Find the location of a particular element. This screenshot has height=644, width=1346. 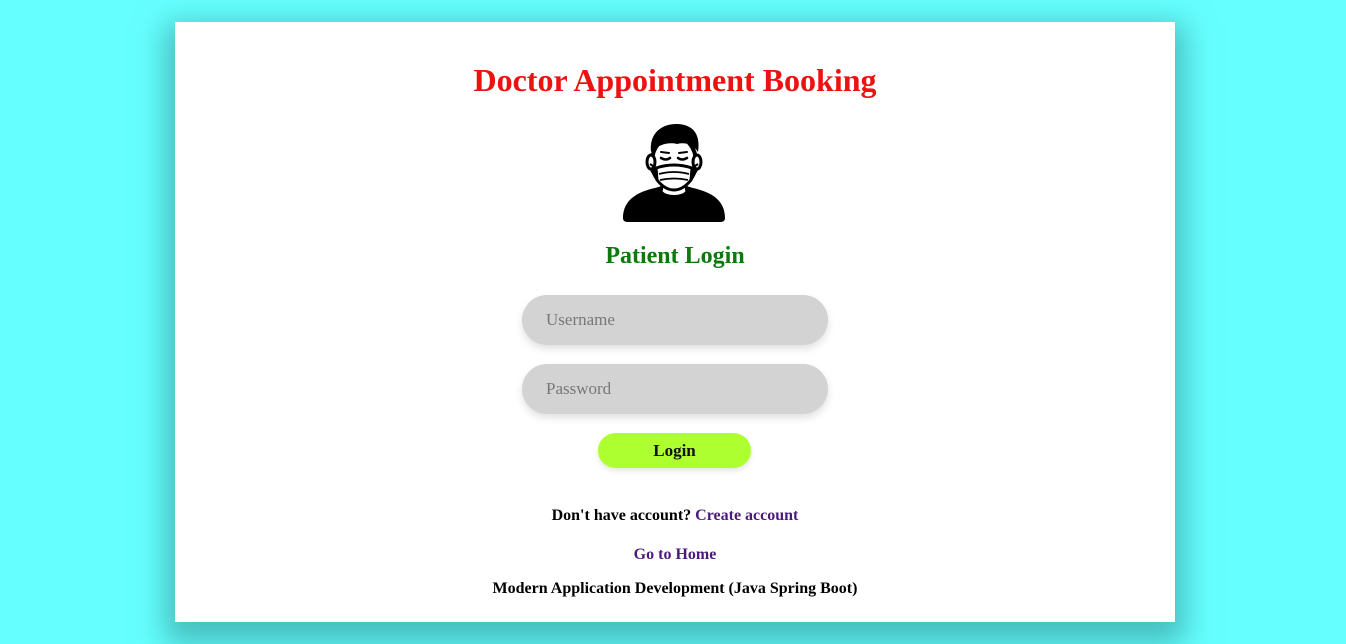

go-to-home-link: Go to Home is located at coordinates (675, 554).